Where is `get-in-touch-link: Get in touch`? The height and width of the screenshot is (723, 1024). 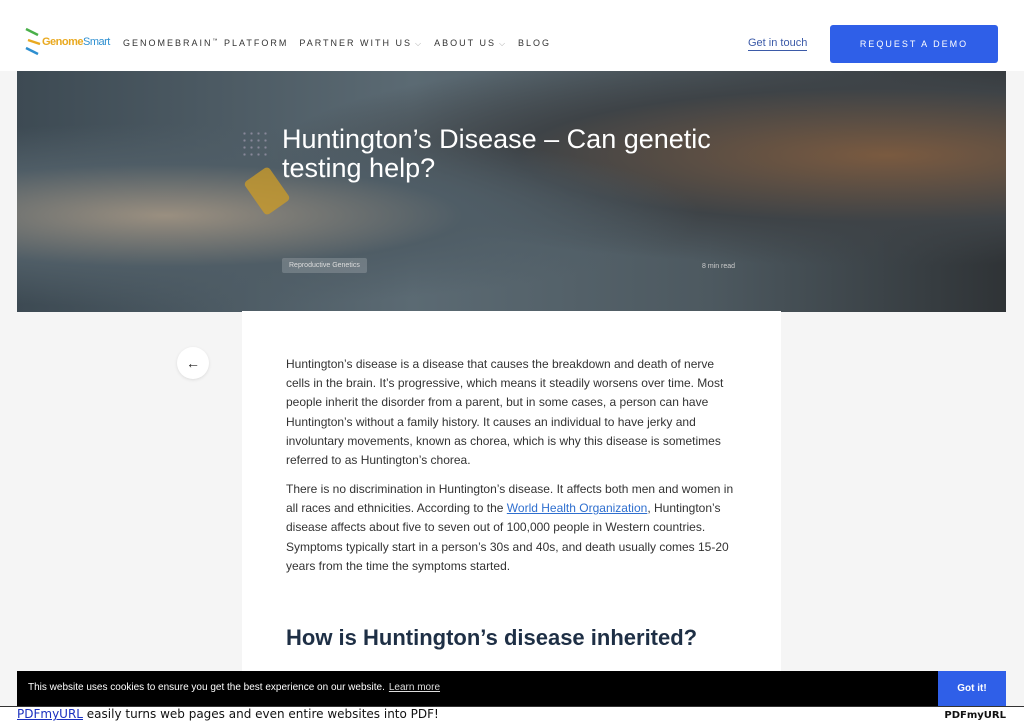 get-in-touch-link: Get in touch is located at coordinates (778, 44).